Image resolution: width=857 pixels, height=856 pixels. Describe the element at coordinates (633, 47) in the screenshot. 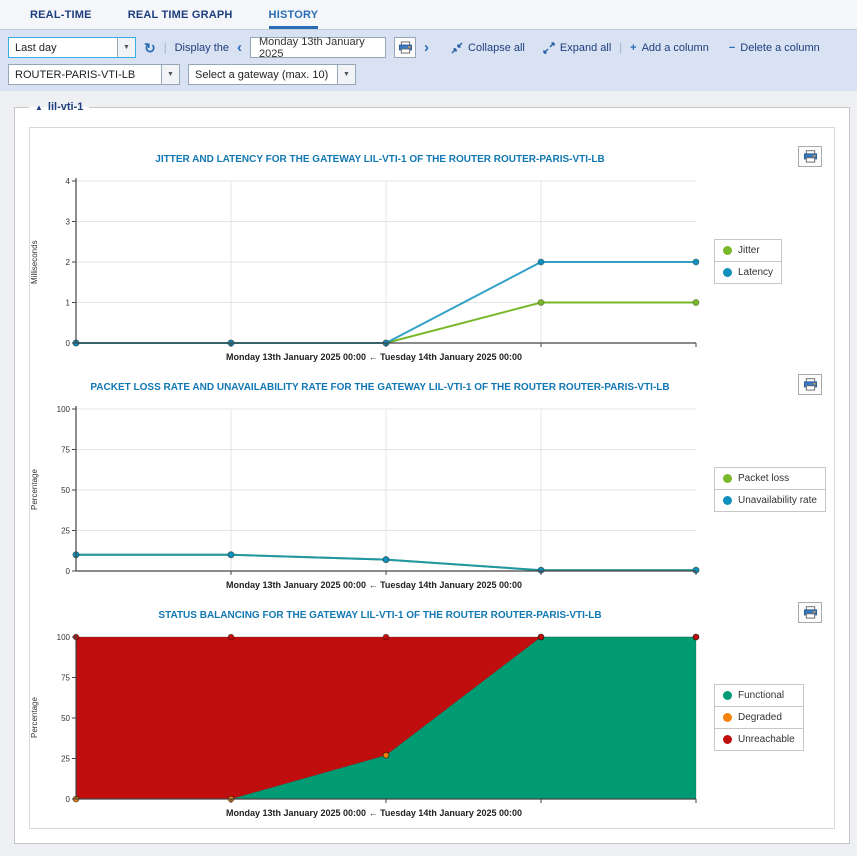

I see `plus-icon: +` at that location.